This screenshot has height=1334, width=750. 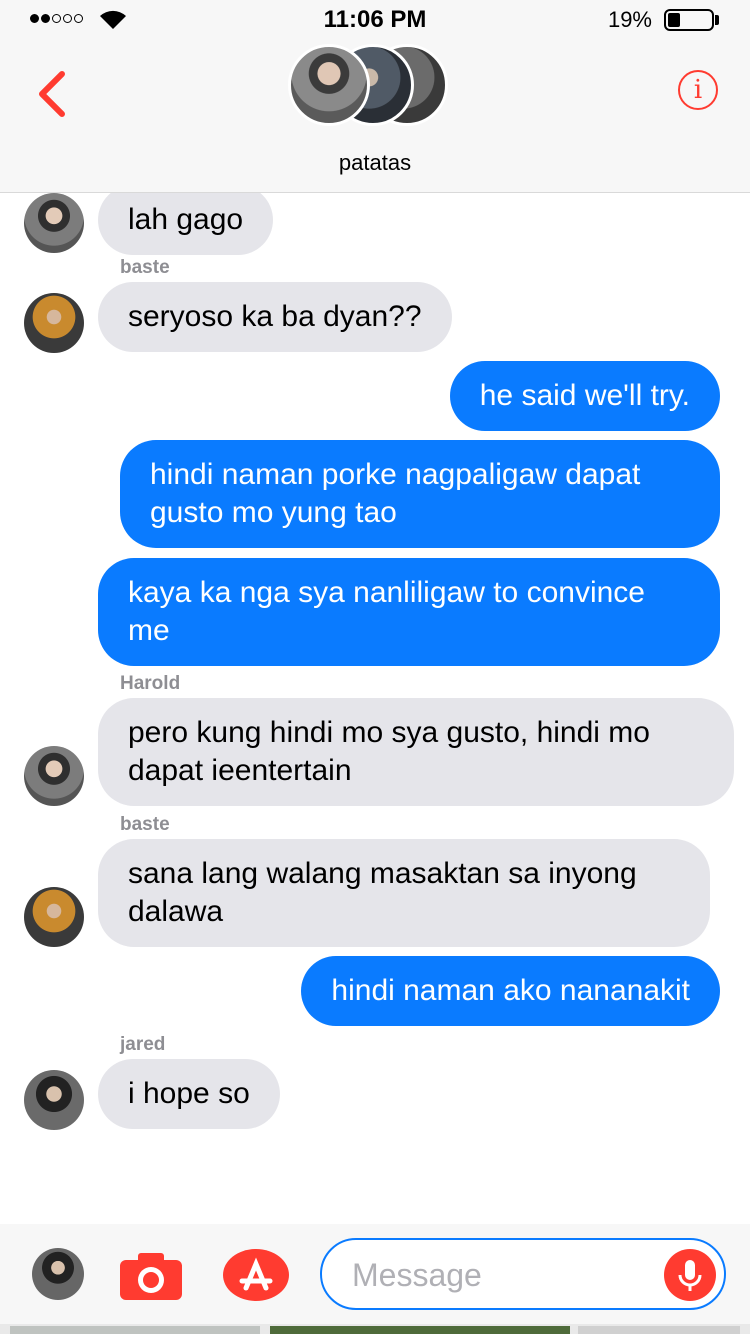 I want to click on battery-percent: 19%, so click(x=629, y=19).